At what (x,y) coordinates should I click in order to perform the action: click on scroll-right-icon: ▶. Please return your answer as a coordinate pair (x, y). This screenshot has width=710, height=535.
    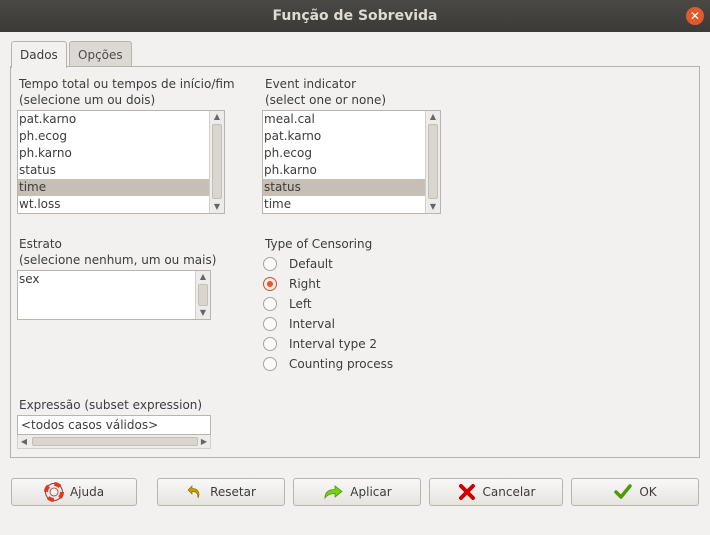
    Looking at the image, I should click on (204, 441).